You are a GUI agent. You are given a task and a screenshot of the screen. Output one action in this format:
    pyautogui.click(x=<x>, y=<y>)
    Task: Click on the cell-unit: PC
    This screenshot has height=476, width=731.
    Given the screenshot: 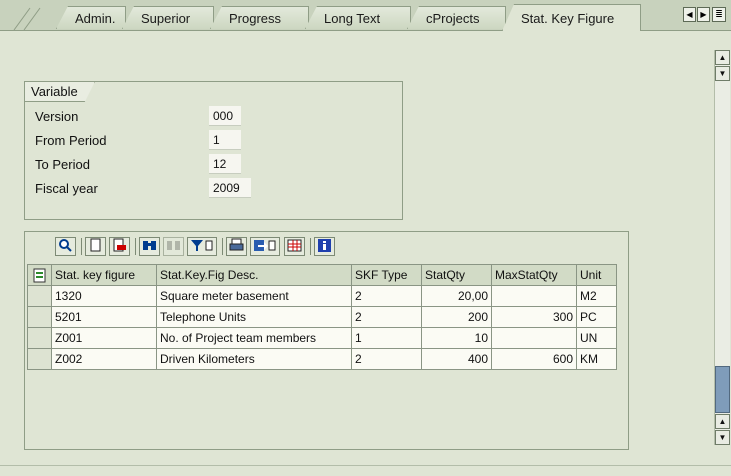 What is the action you would take?
    pyautogui.click(x=596, y=317)
    